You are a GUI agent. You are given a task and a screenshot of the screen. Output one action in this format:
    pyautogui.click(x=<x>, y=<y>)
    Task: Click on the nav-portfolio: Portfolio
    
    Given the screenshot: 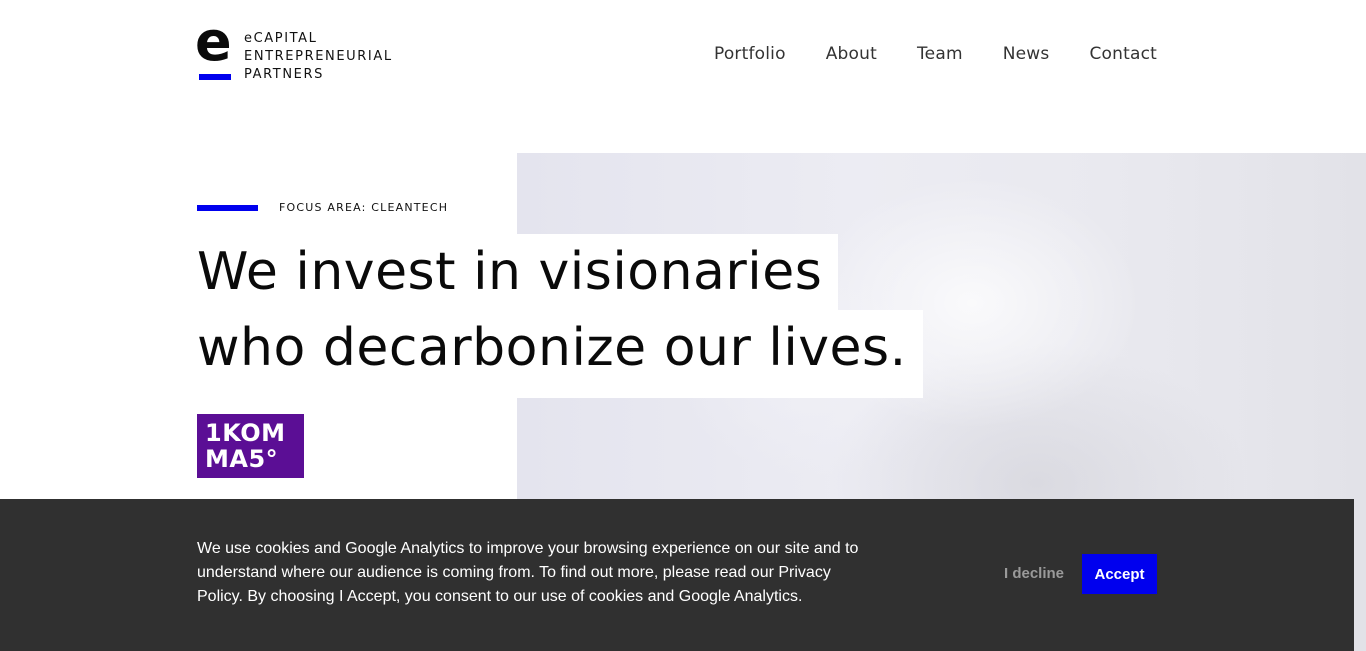 What is the action you would take?
    pyautogui.click(x=750, y=54)
    